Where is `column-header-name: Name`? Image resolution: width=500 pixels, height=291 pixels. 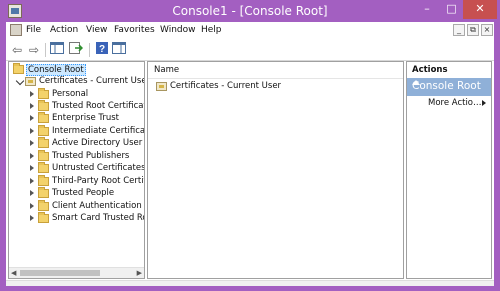
column-header-name: Name is located at coordinates (275, 70).